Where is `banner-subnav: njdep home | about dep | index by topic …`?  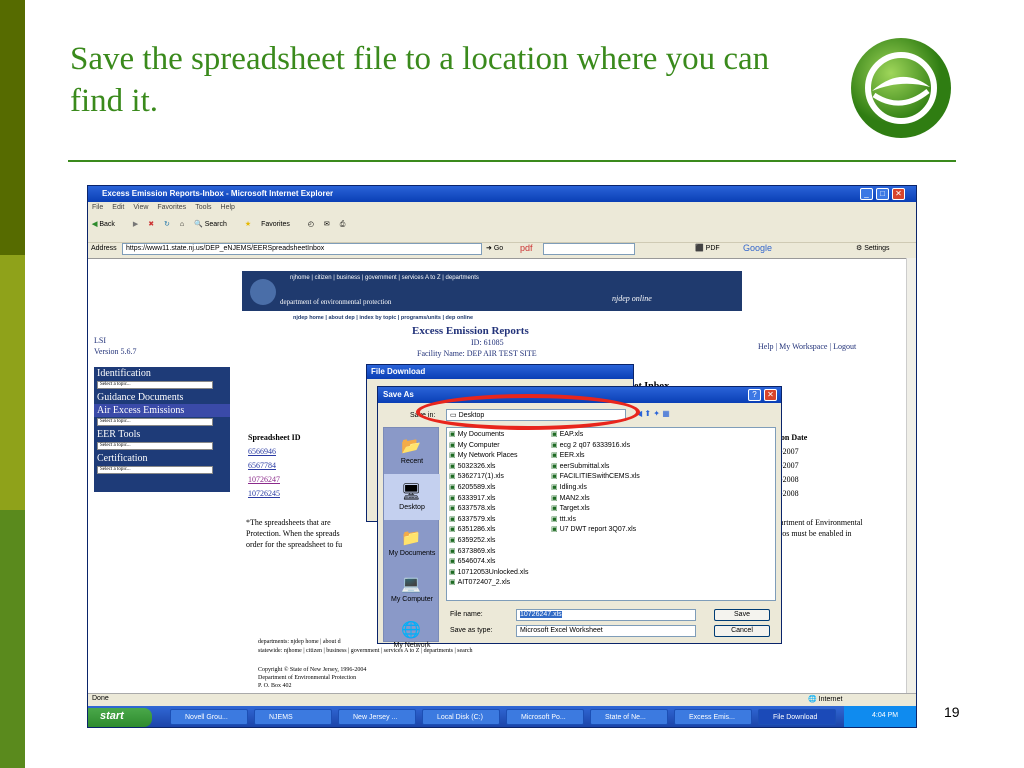
banner-subnav: njdep home | about dep | index by topic … is located at coordinates (383, 318).